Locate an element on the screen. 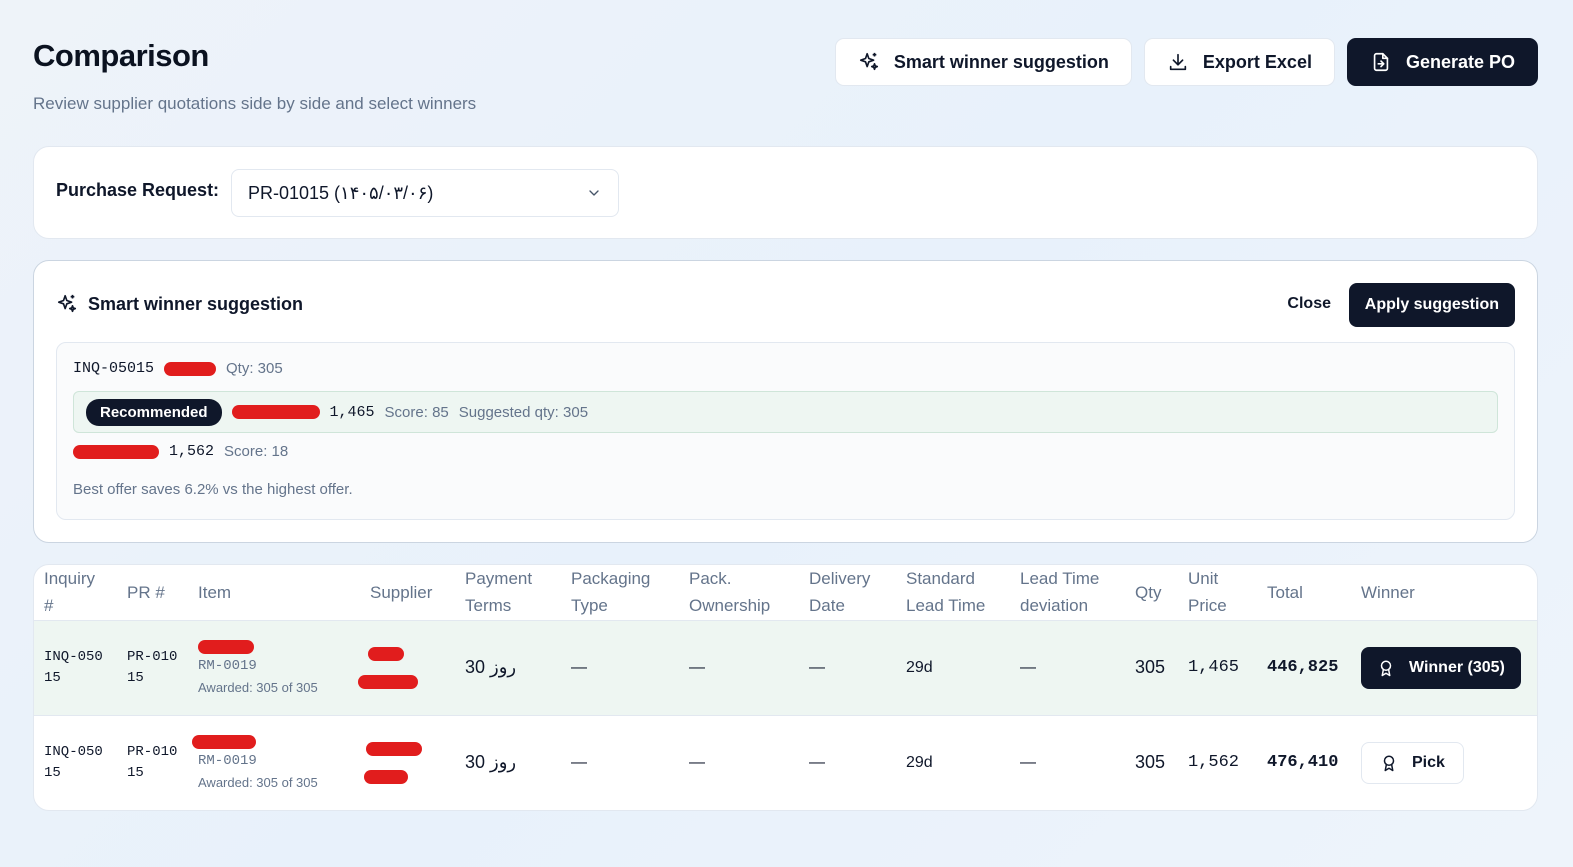 This screenshot has height=867, width=1573. column-header: Unit Price is located at coordinates (1217, 593).